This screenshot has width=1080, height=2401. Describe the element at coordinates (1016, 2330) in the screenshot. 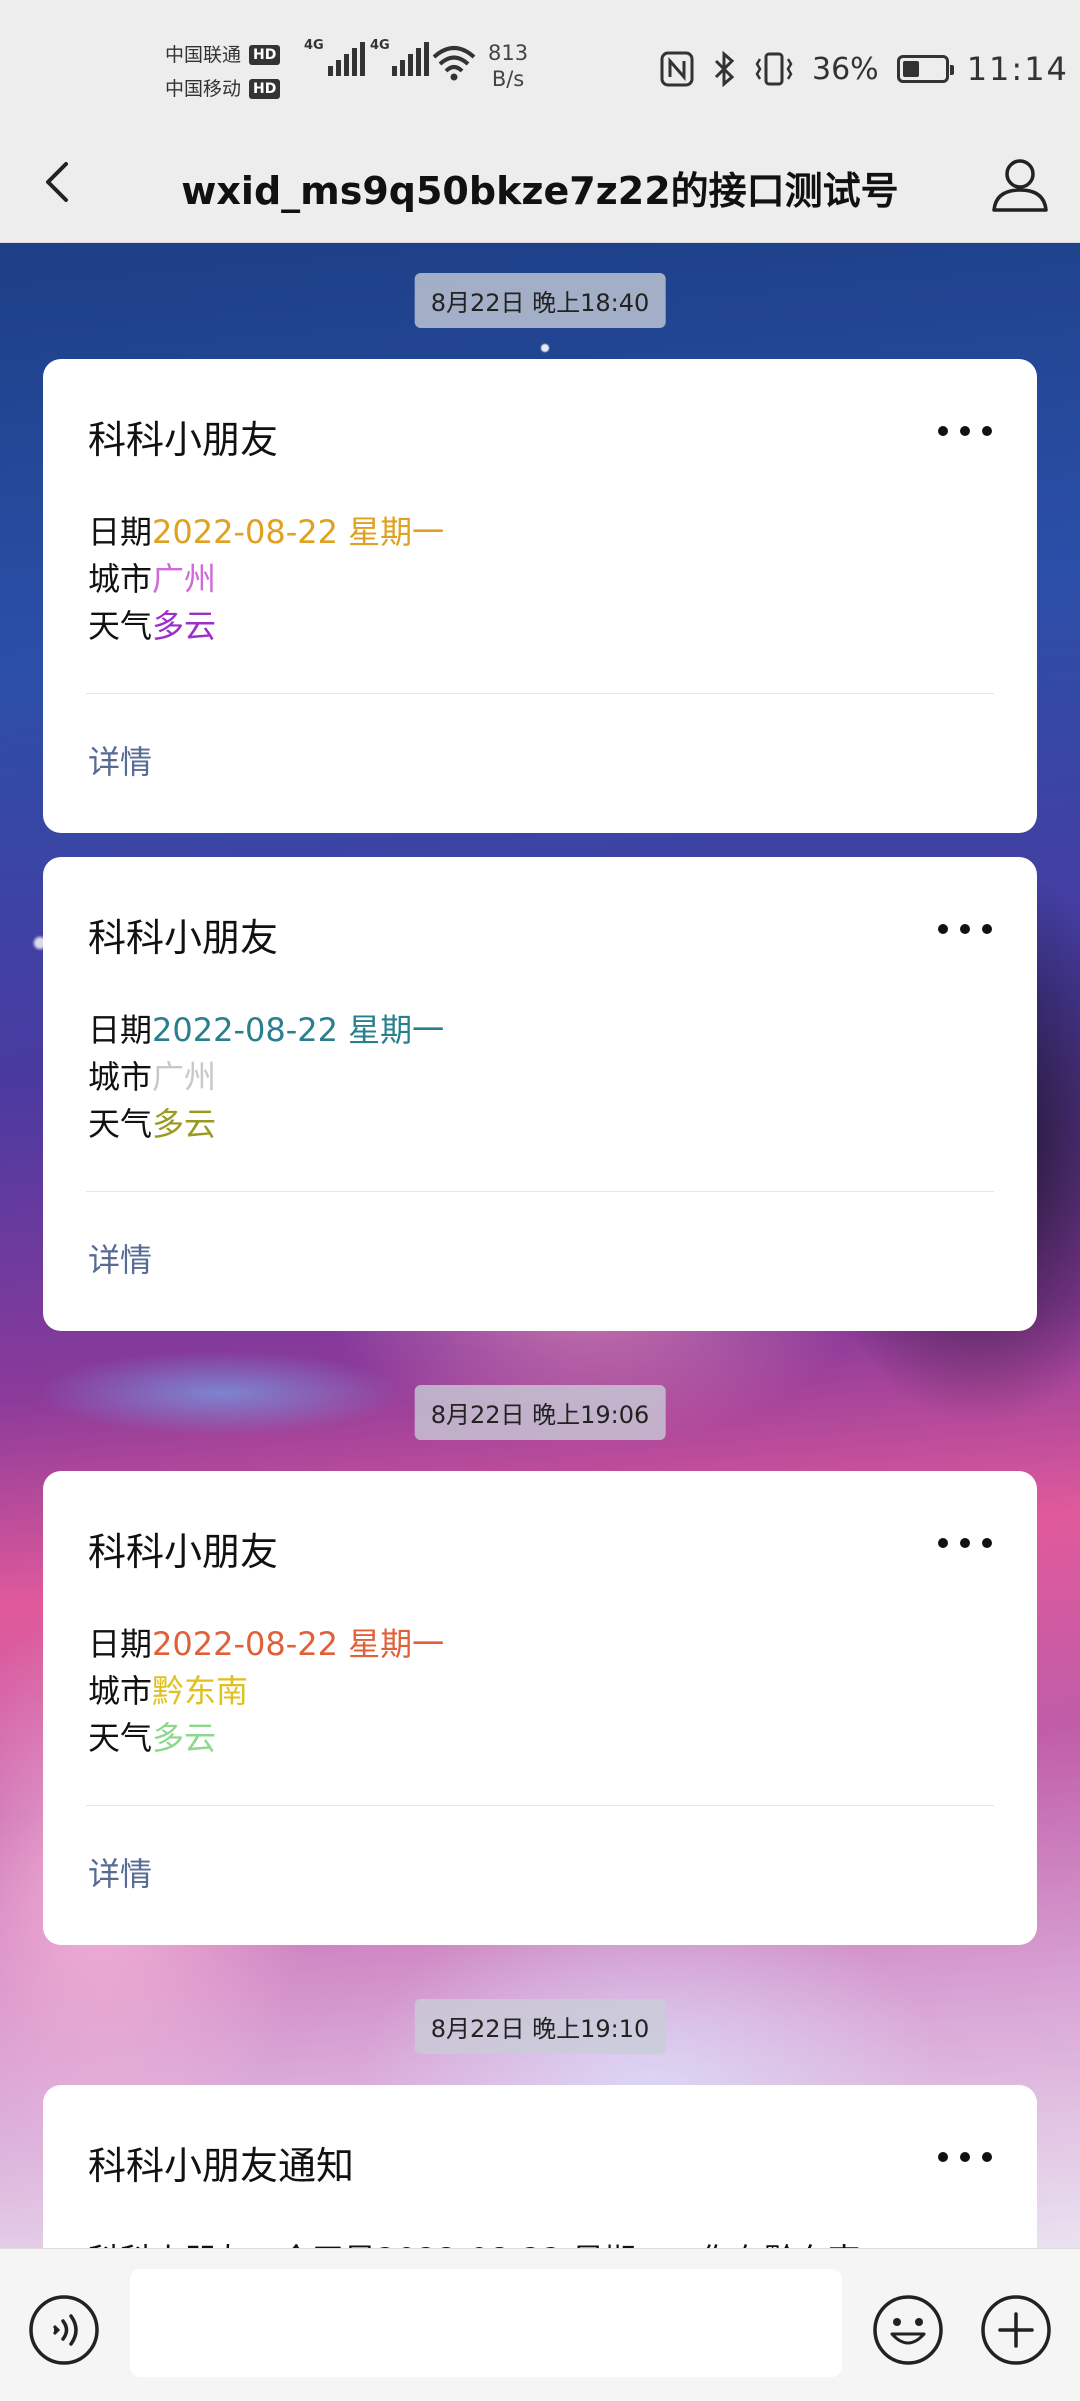

I see `plus-icon` at that location.